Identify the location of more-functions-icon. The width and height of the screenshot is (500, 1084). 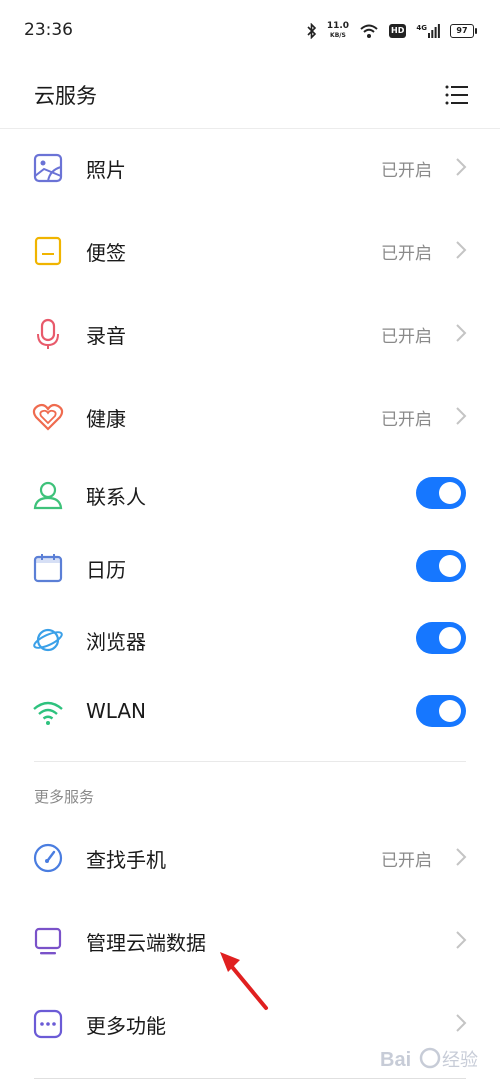
(48, 1024).